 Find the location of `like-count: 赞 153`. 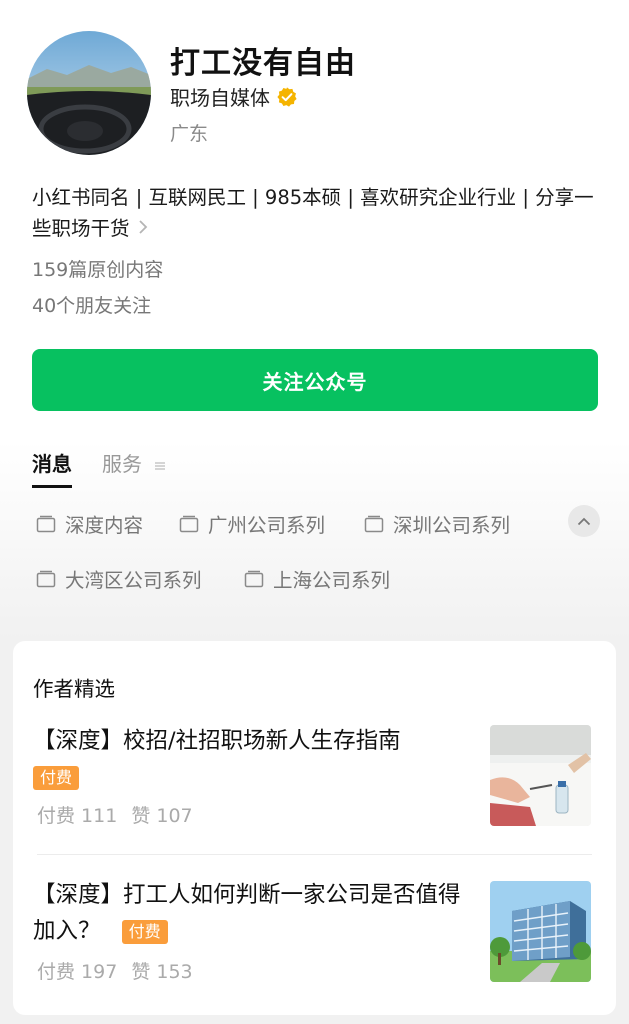

like-count: 赞 153 is located at coordinates (162, 972).